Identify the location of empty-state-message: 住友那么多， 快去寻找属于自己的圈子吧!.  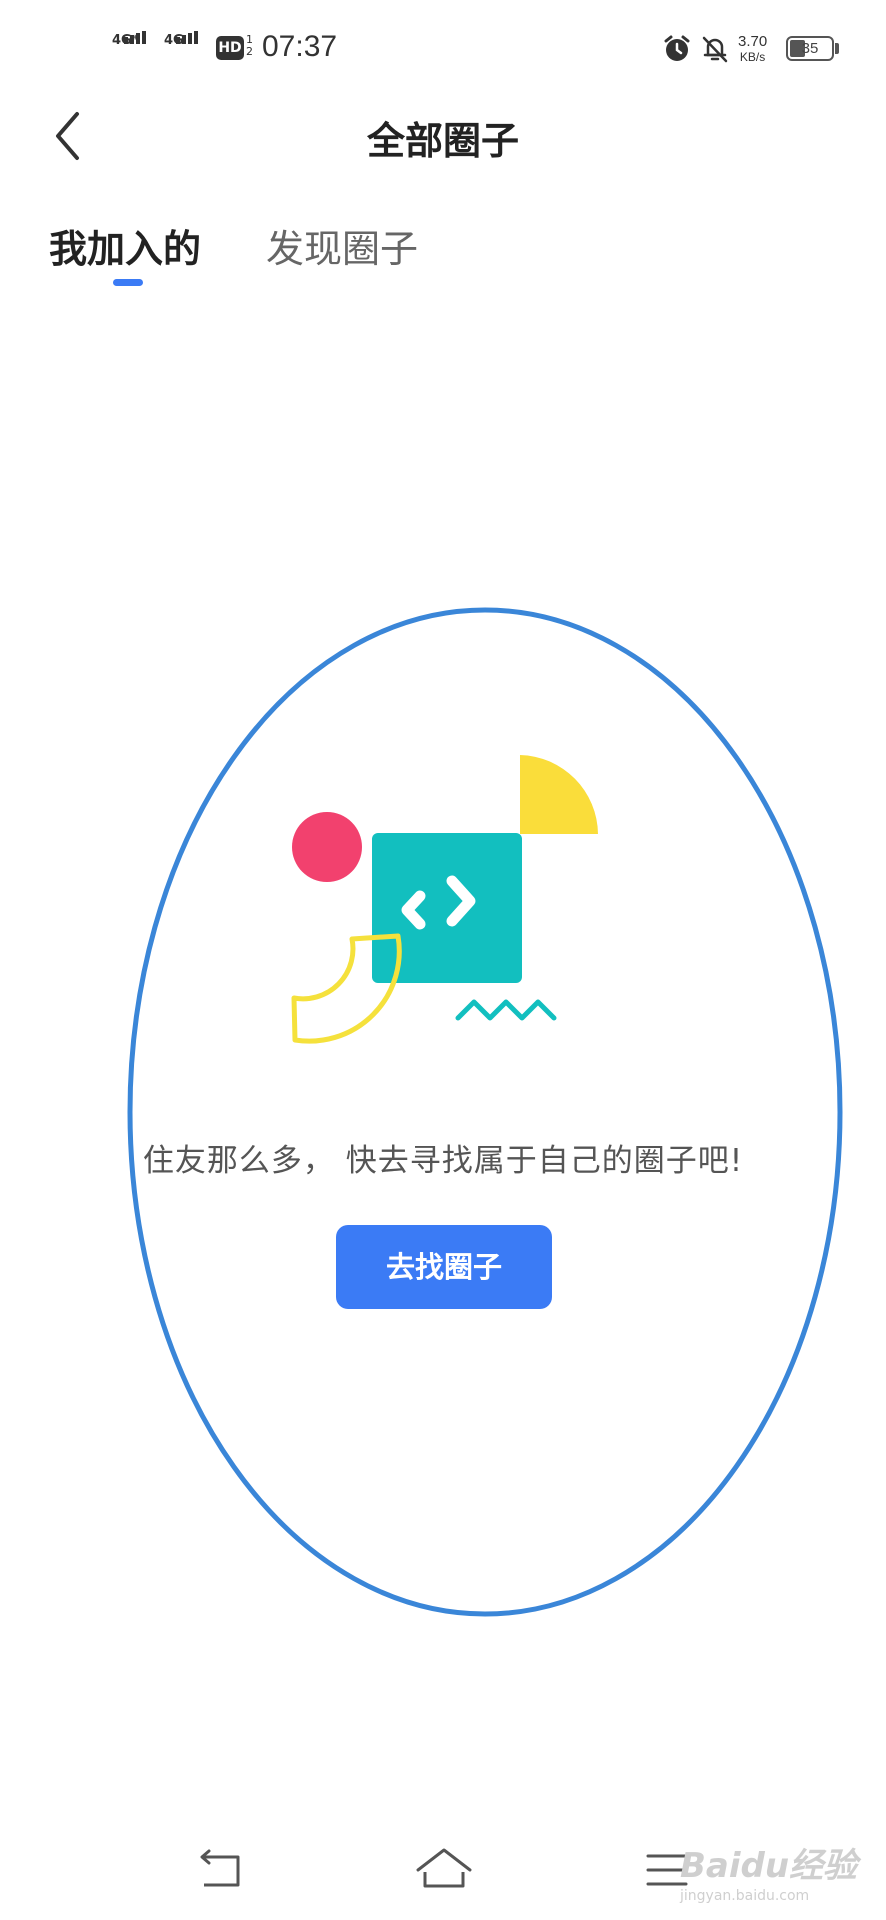
(443, 1161).